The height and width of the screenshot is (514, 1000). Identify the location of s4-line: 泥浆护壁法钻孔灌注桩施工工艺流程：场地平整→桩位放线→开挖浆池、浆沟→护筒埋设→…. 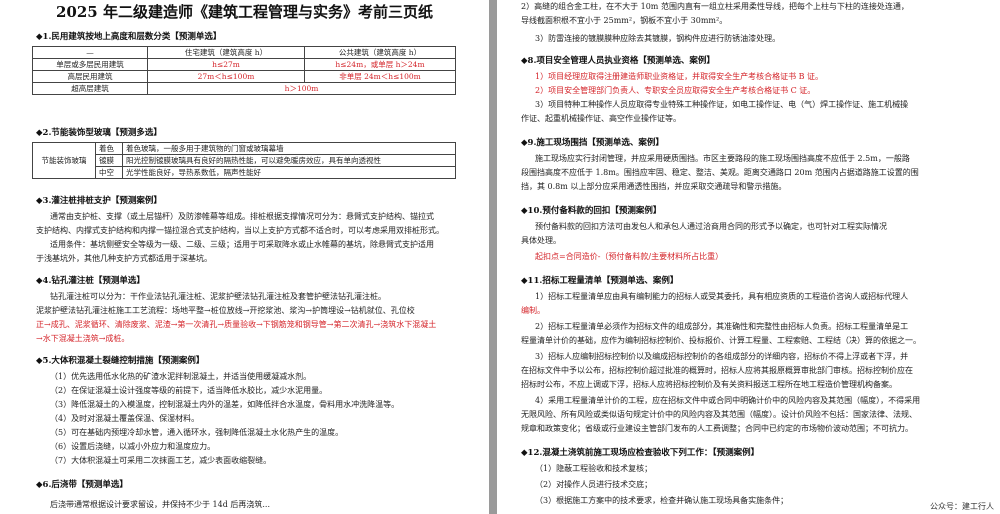
(225, 310).